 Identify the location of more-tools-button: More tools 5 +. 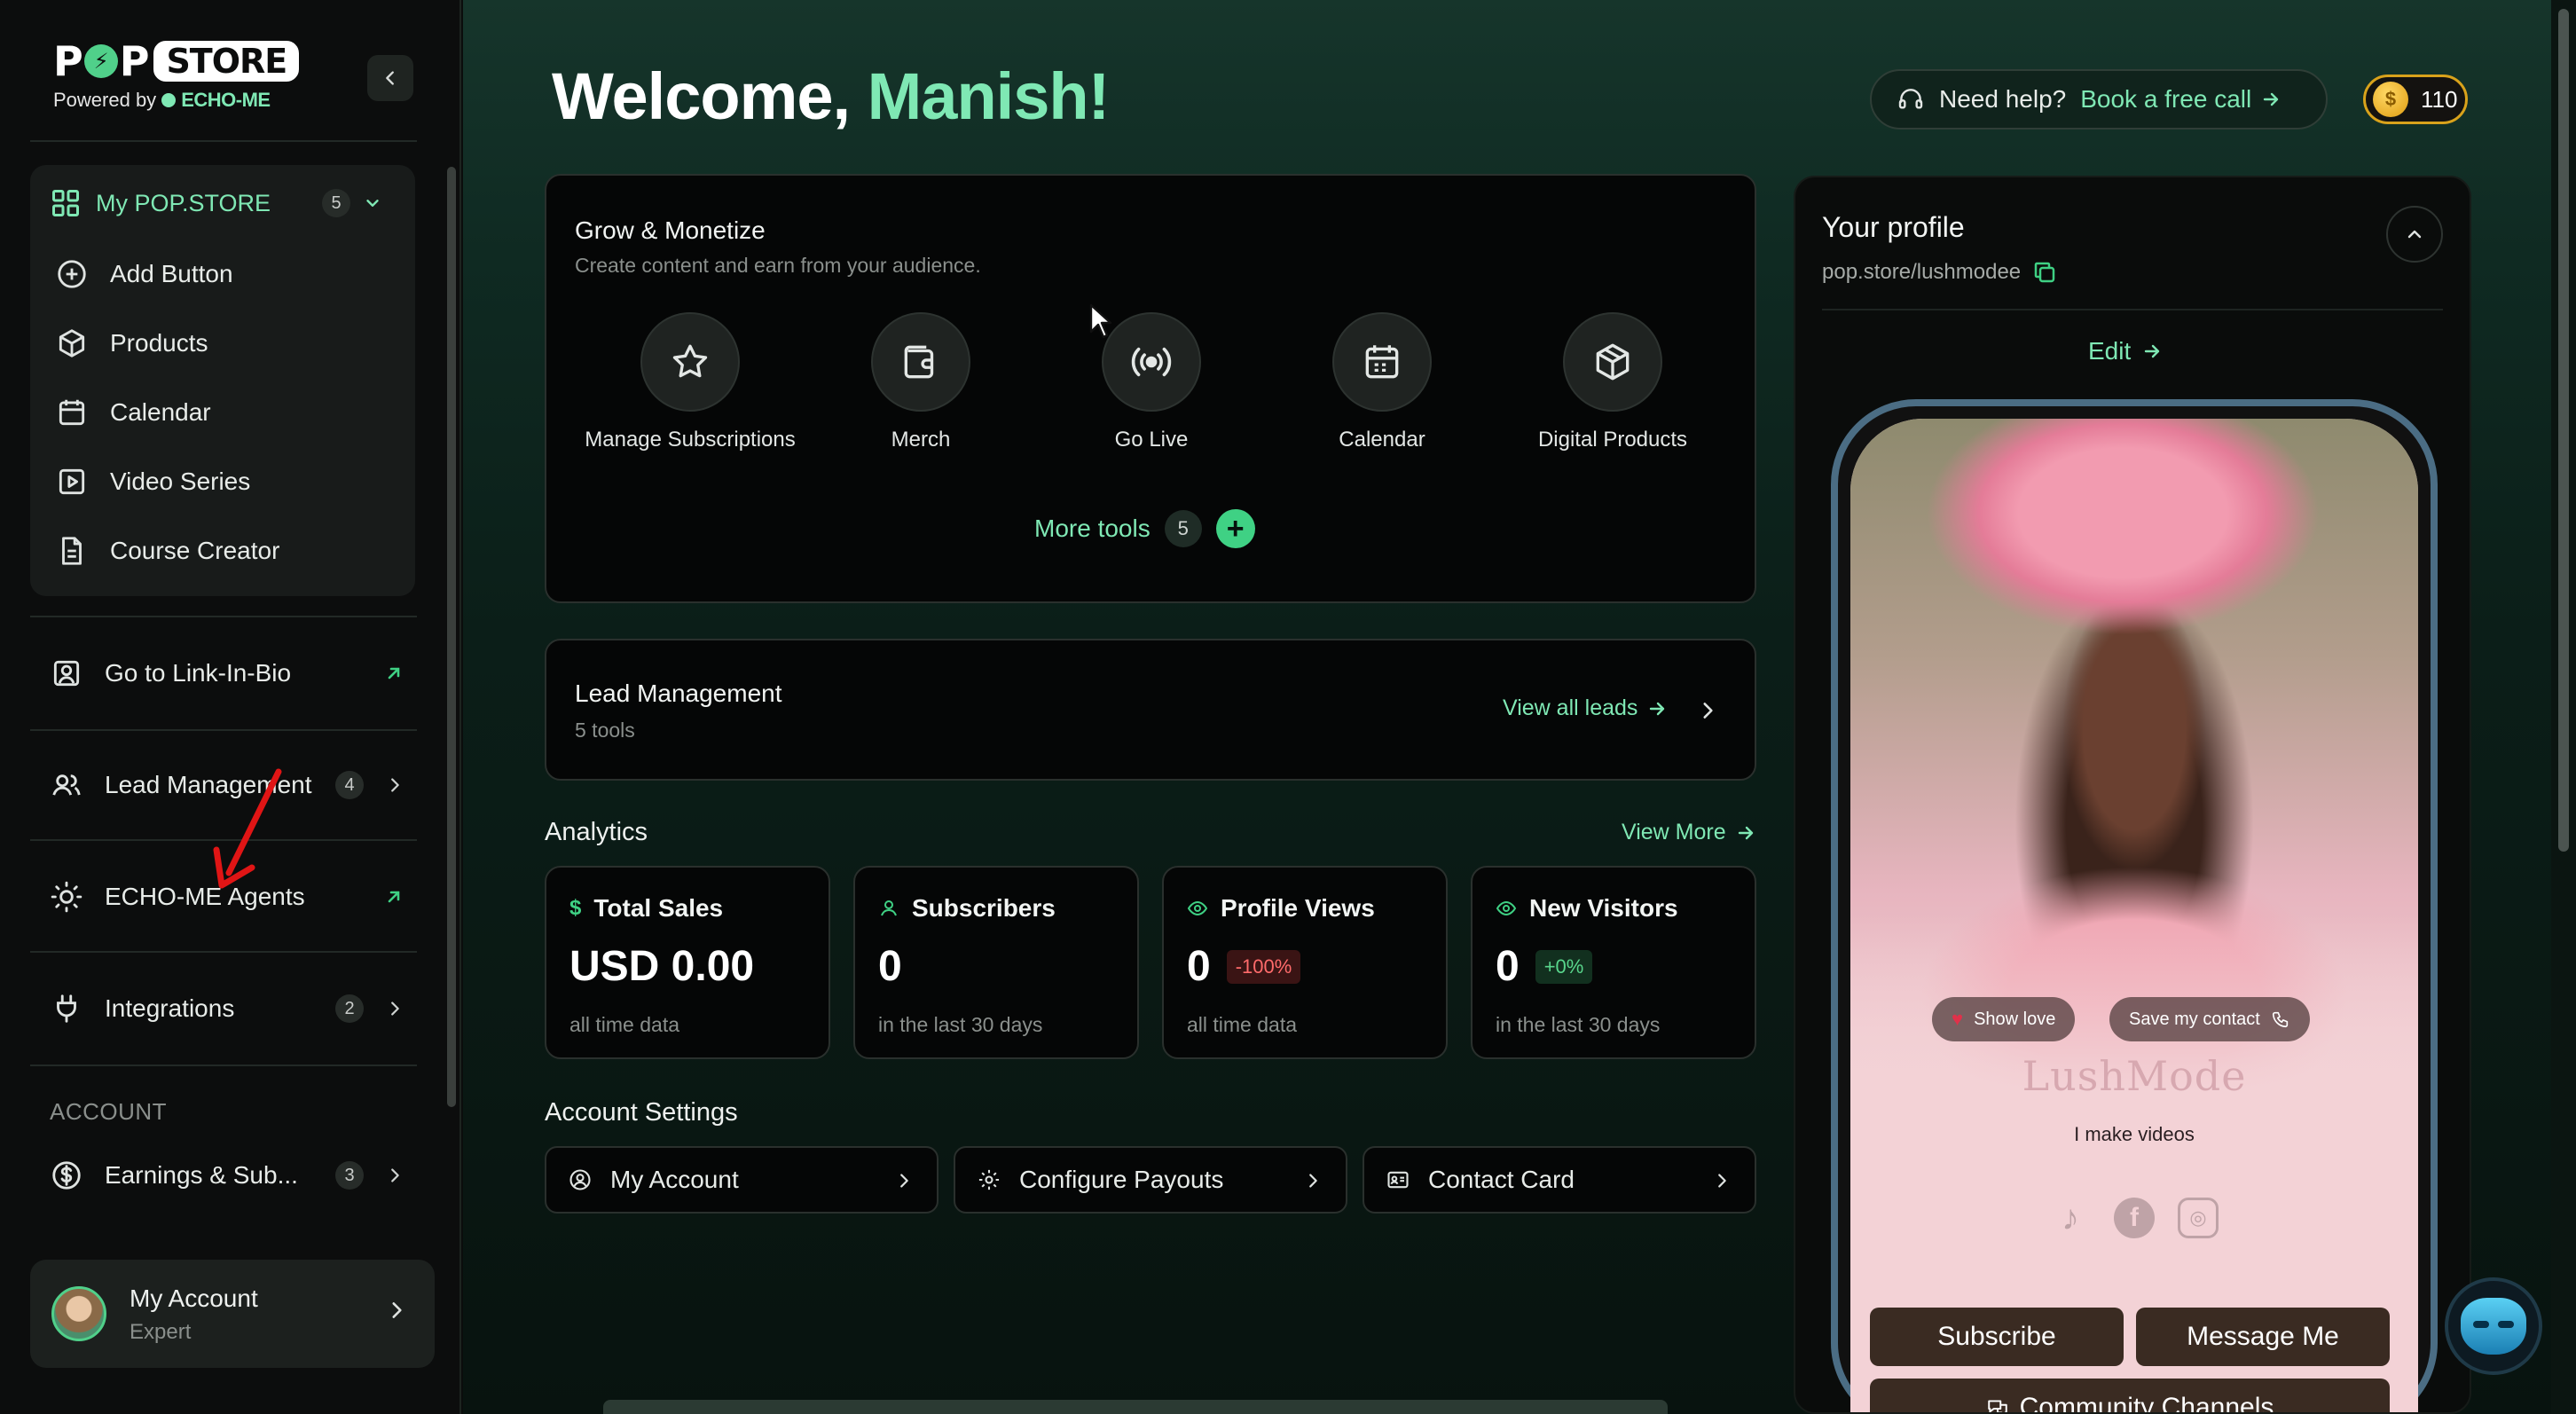
(1144, 528).